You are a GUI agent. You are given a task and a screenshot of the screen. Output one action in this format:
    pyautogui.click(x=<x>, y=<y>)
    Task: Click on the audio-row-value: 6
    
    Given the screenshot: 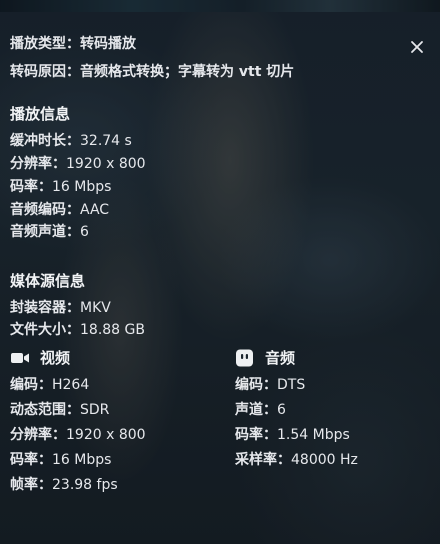 What is the action you would take?
    pyautogui.click(x=281, y=410)
    